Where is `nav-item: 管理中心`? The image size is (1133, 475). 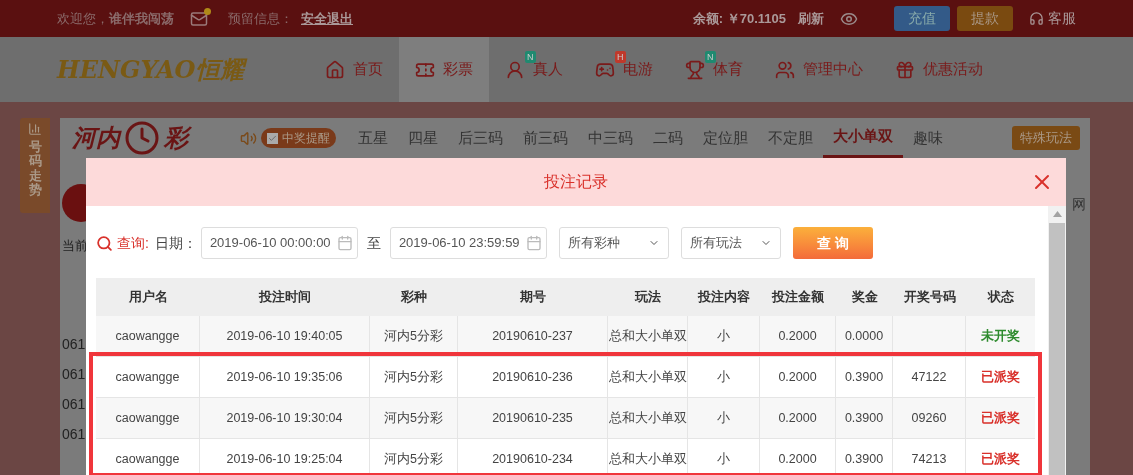 nav-item: 管理中心 is located at coordinates (819, 69).